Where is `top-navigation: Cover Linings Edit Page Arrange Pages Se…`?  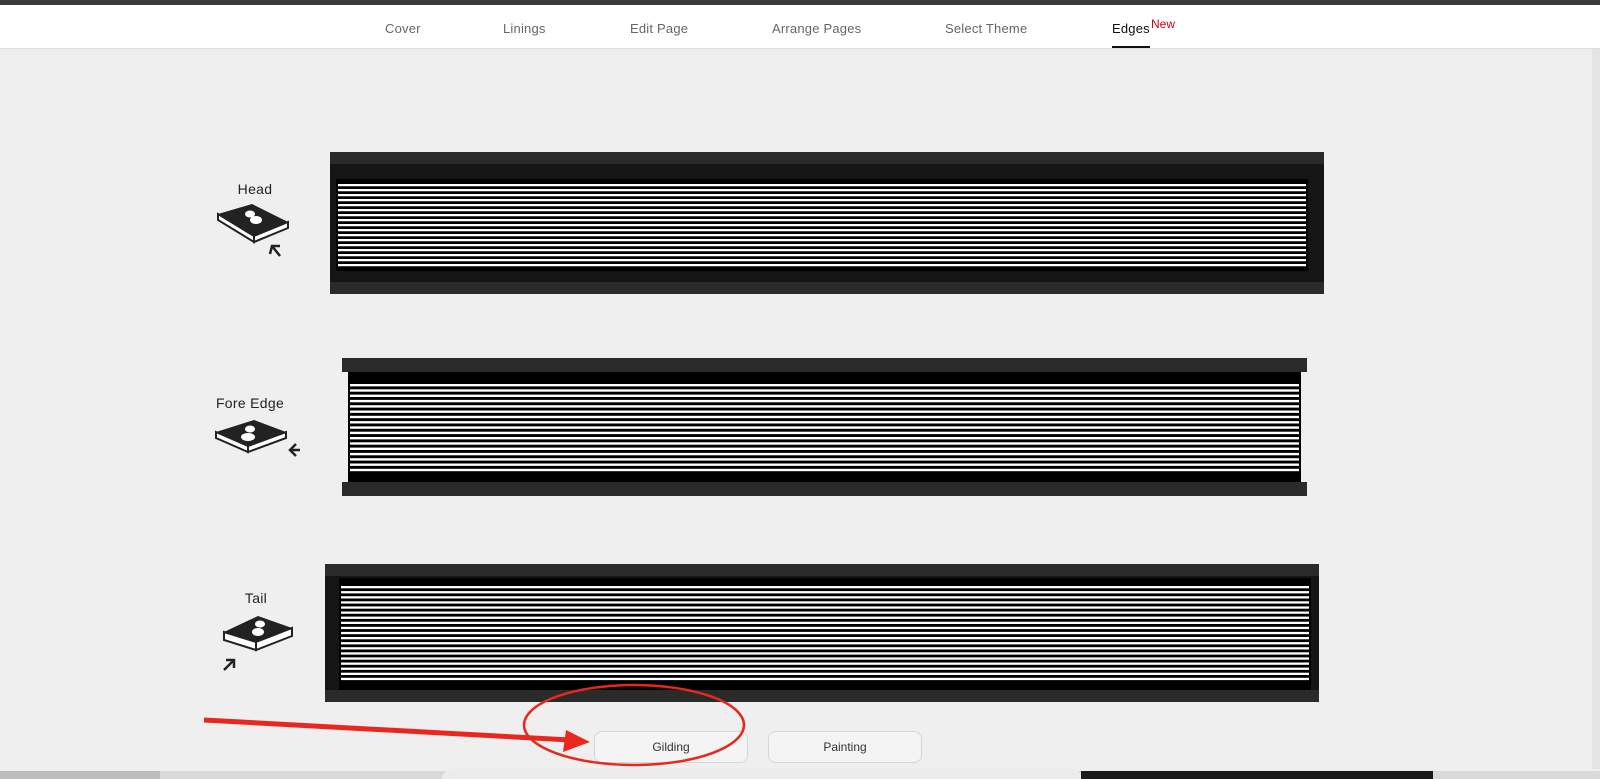
top-navigation: Cover Linings Edit Page Arrange Pages Se… is located at coordinates (800, 27).